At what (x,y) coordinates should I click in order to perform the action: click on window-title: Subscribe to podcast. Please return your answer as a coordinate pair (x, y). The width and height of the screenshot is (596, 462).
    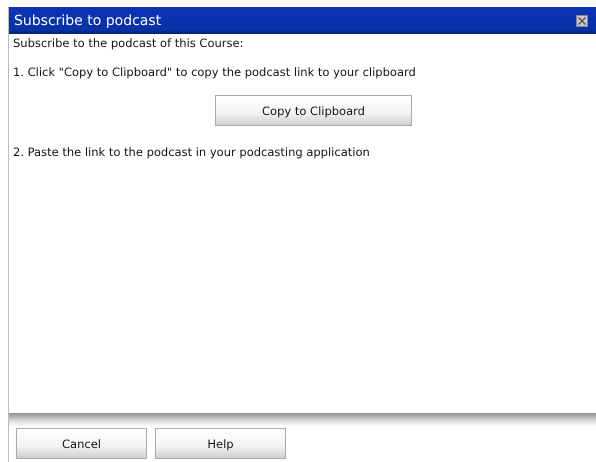
    Looking at the image, I should click on (88, 20).